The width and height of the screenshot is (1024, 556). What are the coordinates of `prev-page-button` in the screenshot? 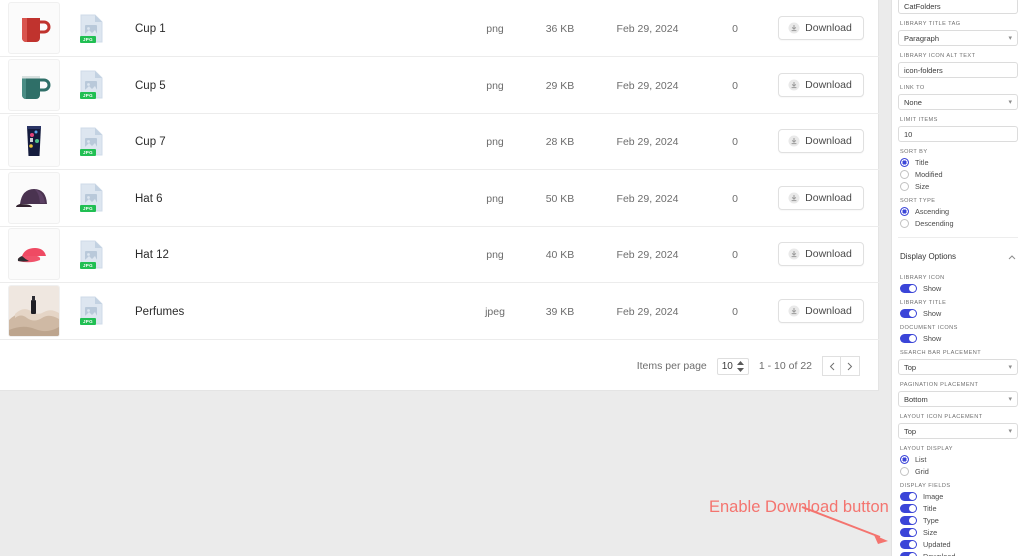 It's located at (831, 366).